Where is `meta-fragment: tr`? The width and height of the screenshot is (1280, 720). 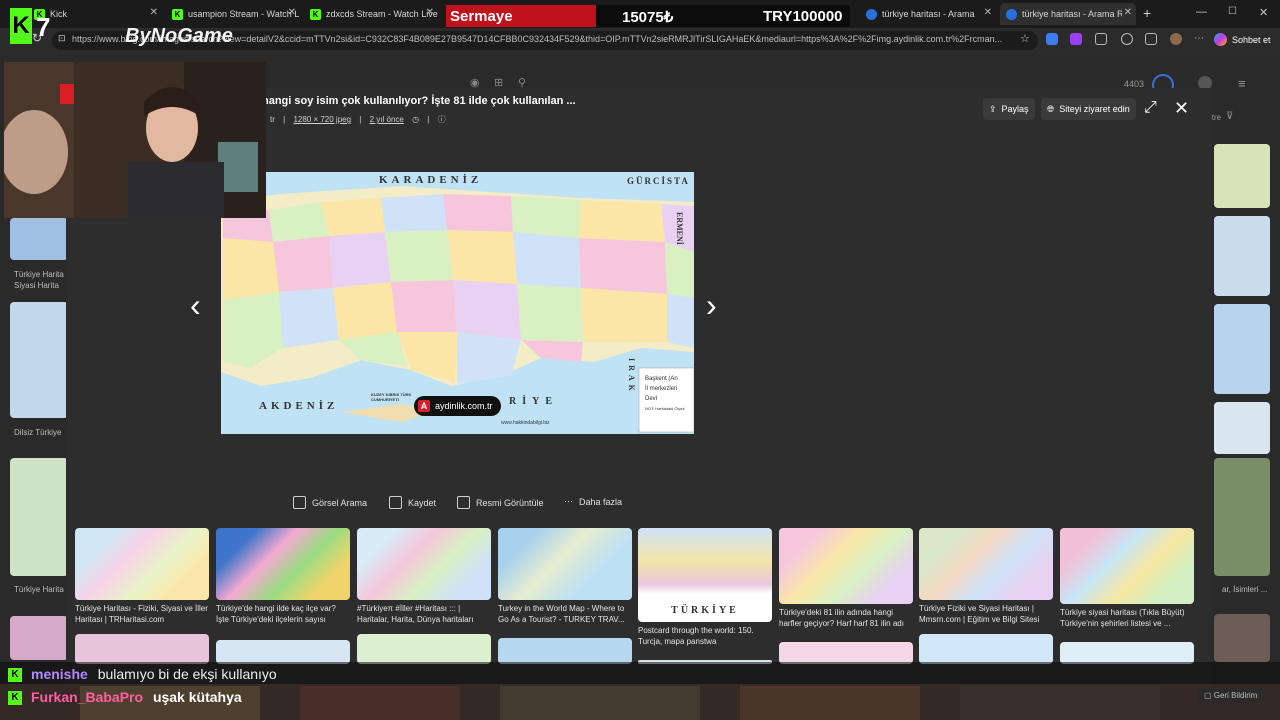
meta-fragment: tr is located at coordinates (272, 119).